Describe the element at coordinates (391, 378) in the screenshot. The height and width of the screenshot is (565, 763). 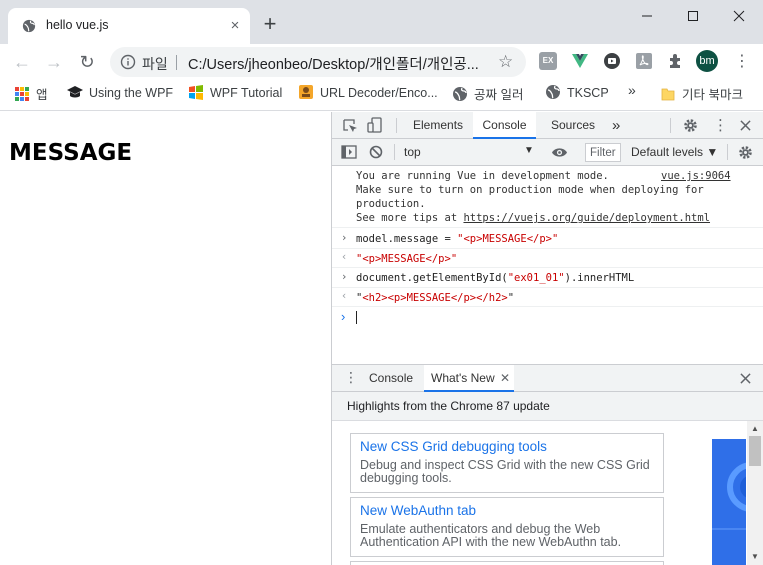
I see `drawer-tab-console: Console` at that location.